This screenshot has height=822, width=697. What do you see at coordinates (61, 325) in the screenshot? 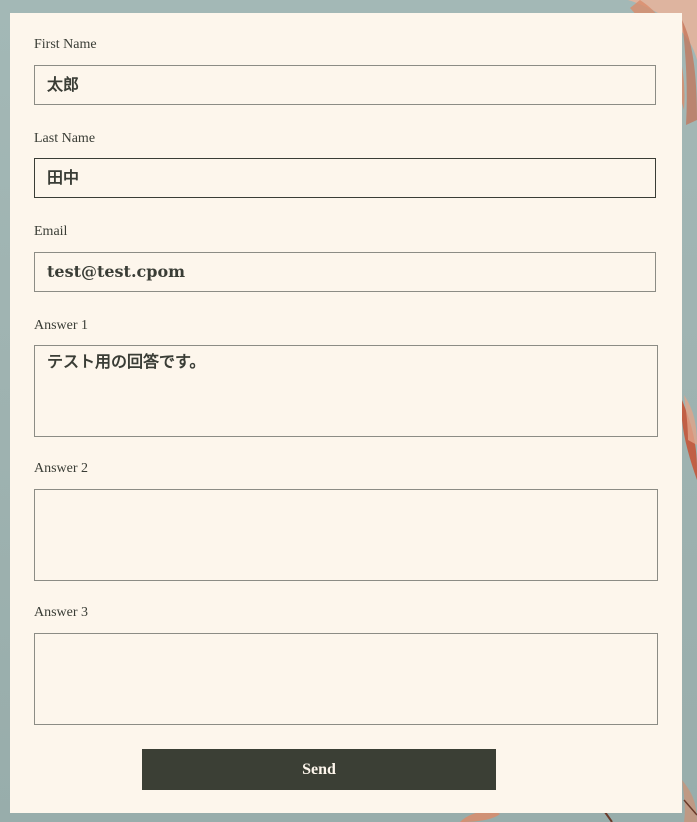
I see `answer1-label: Answer 1` at bounding box center [61, 325].